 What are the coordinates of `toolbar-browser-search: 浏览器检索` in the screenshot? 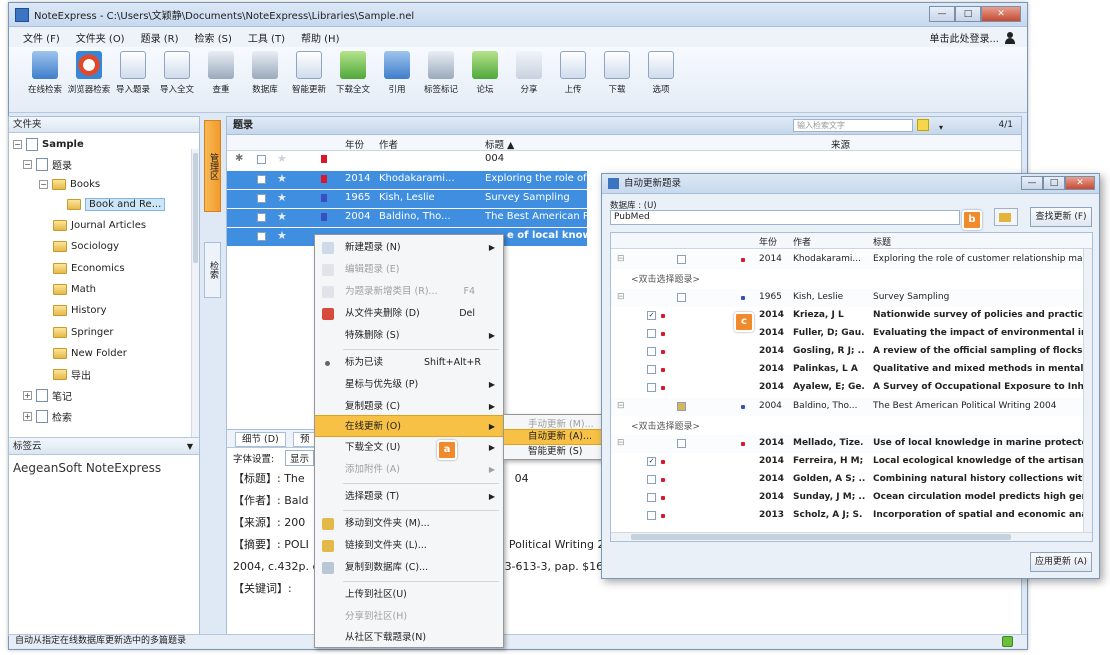 It's located at (89, 73).